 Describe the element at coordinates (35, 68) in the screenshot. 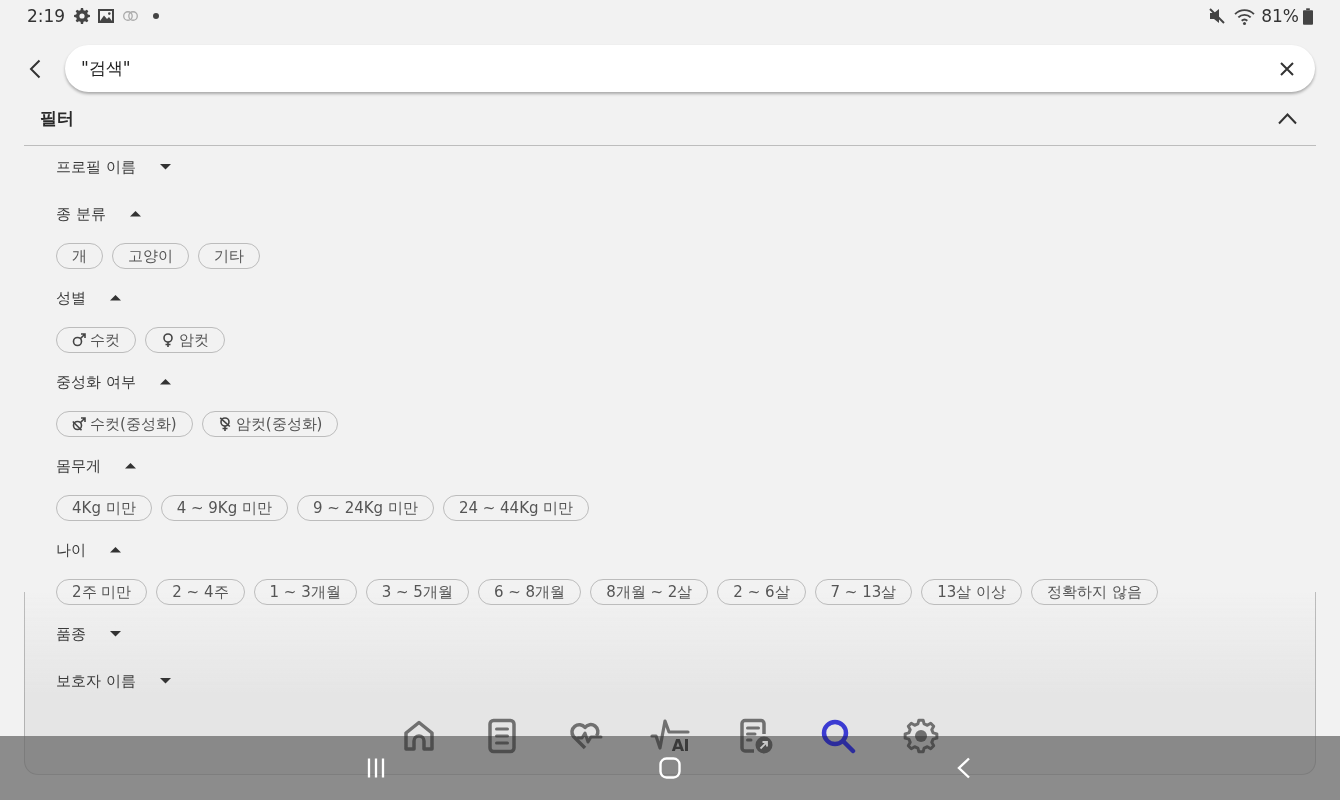

I see `back-icon` at that location.